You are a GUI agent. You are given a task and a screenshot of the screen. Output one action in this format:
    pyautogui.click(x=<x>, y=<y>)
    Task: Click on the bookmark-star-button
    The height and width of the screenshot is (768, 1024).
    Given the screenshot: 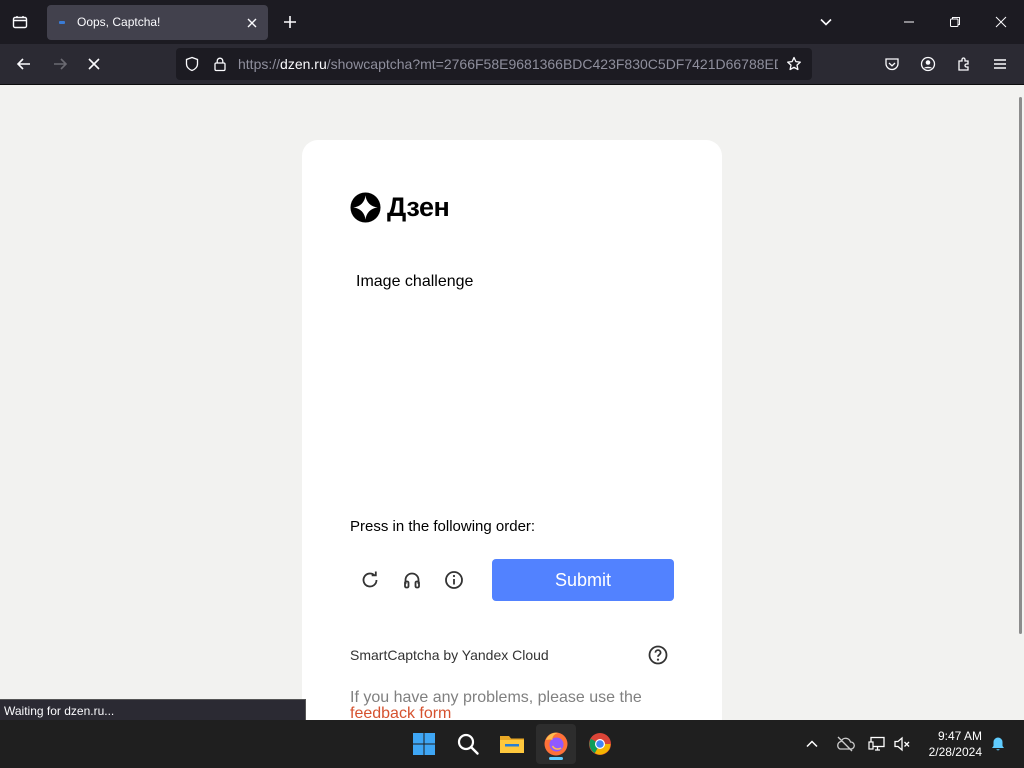 What is the action you would take?
    pyautogui.click(x=794, y=64)
    